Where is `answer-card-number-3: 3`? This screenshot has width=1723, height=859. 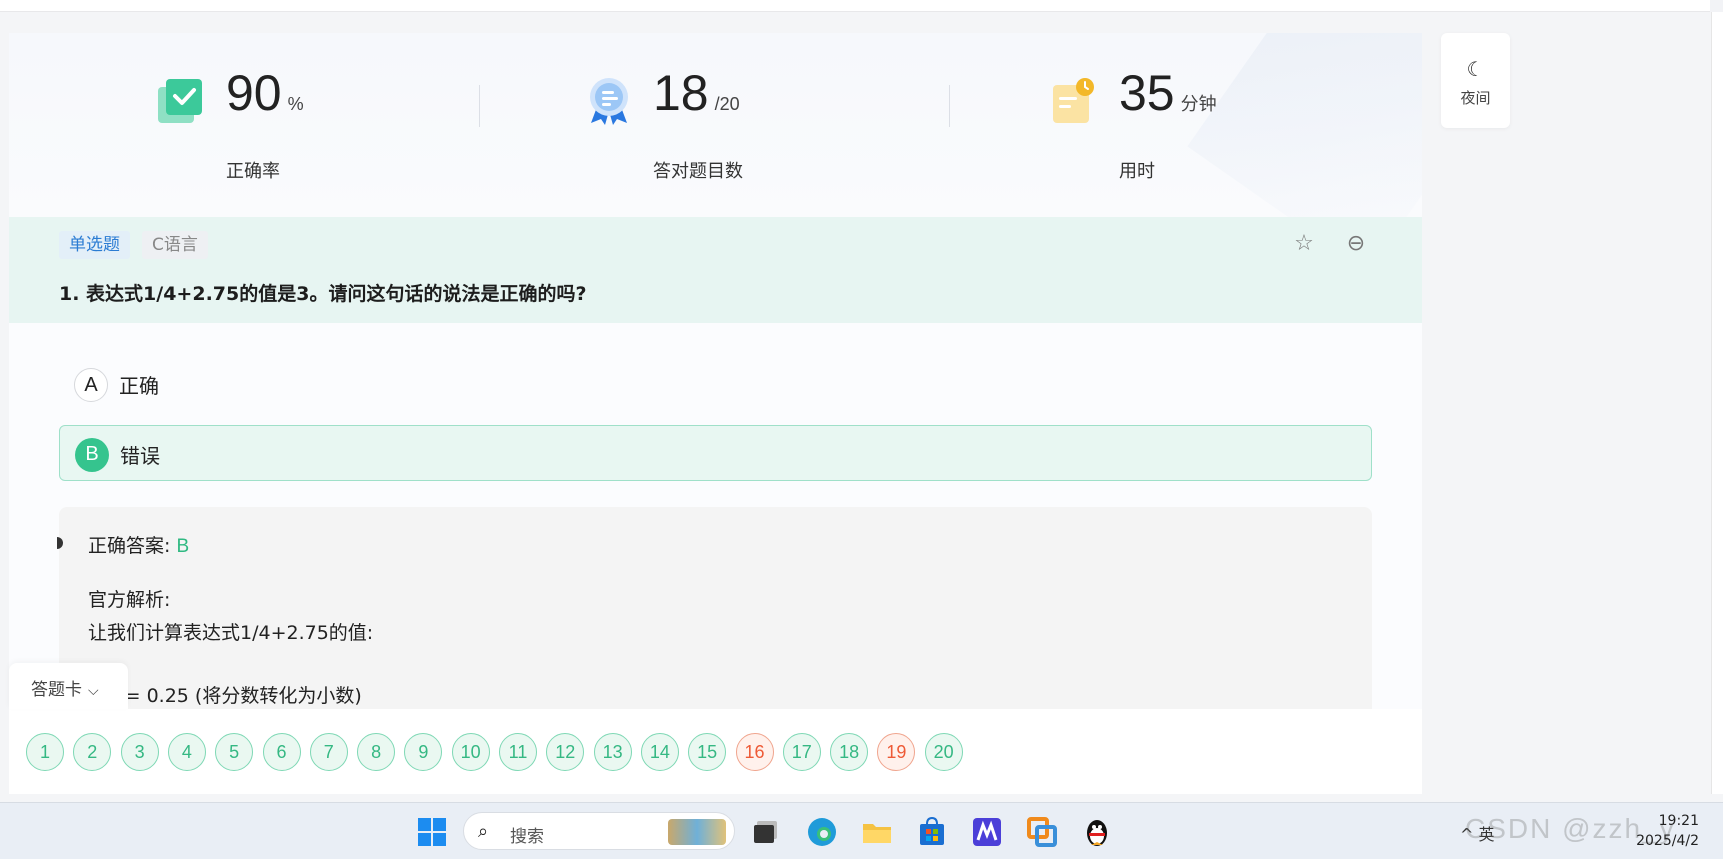
answer-card-number-3: 3 is located at coordinates (139, 752).